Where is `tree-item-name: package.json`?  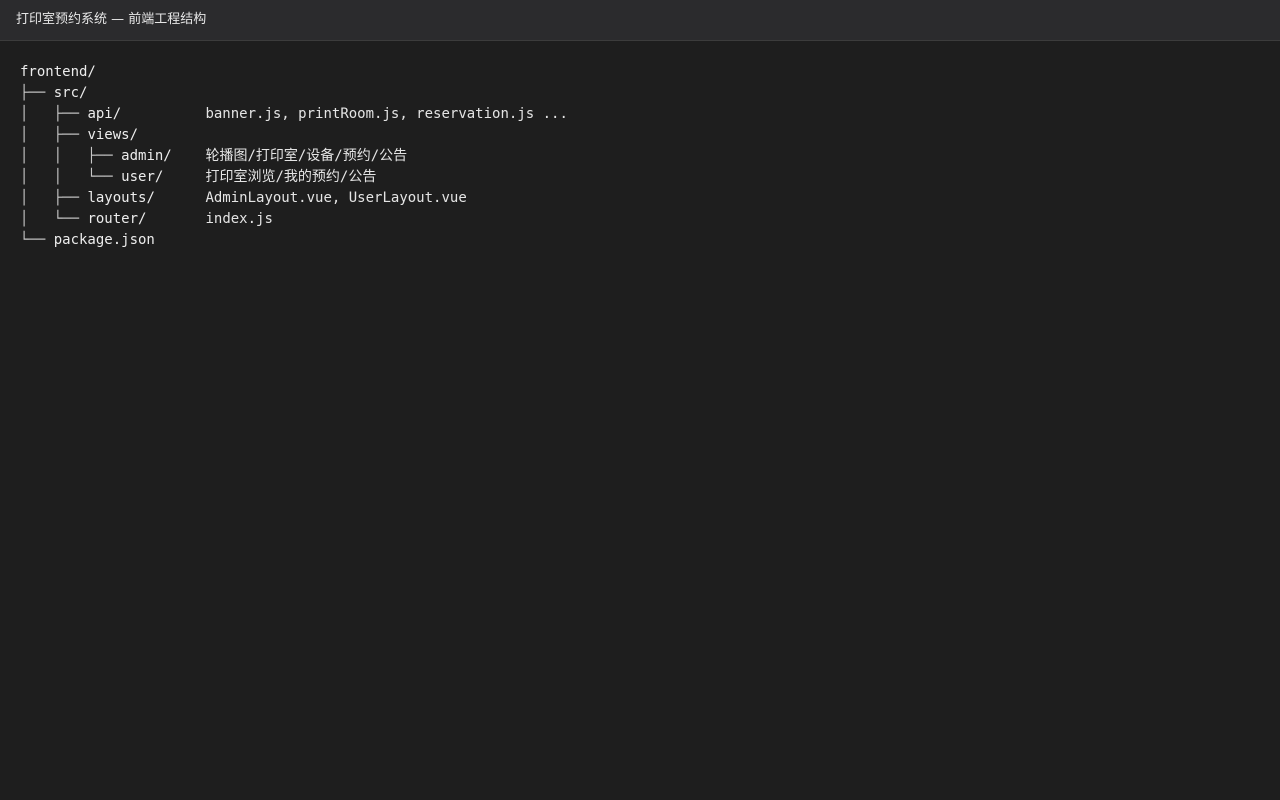 tree-item-name: package.json is located at coordinates (104, 240).